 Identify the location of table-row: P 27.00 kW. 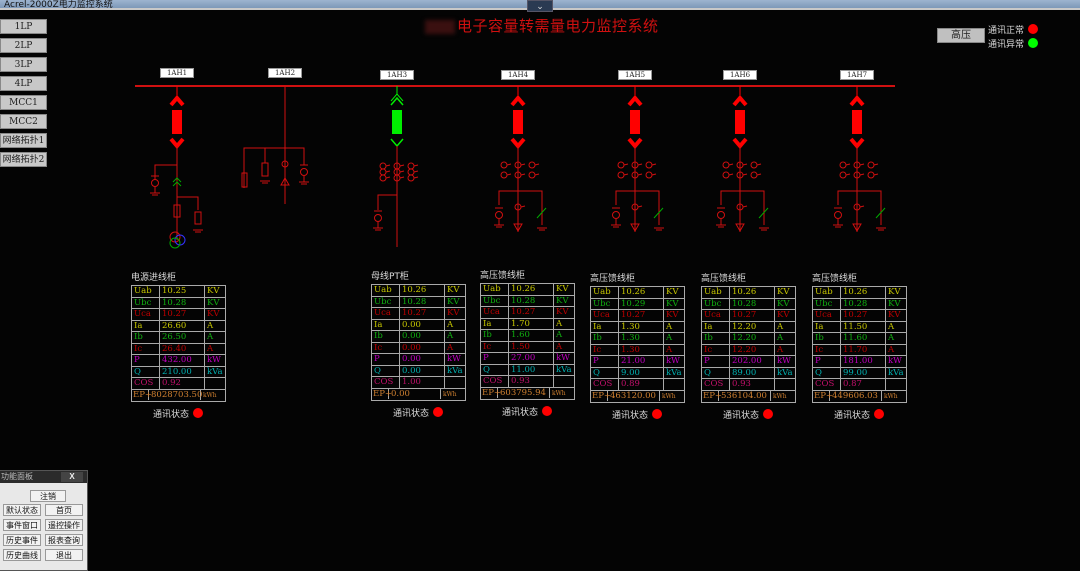
(527, 358).